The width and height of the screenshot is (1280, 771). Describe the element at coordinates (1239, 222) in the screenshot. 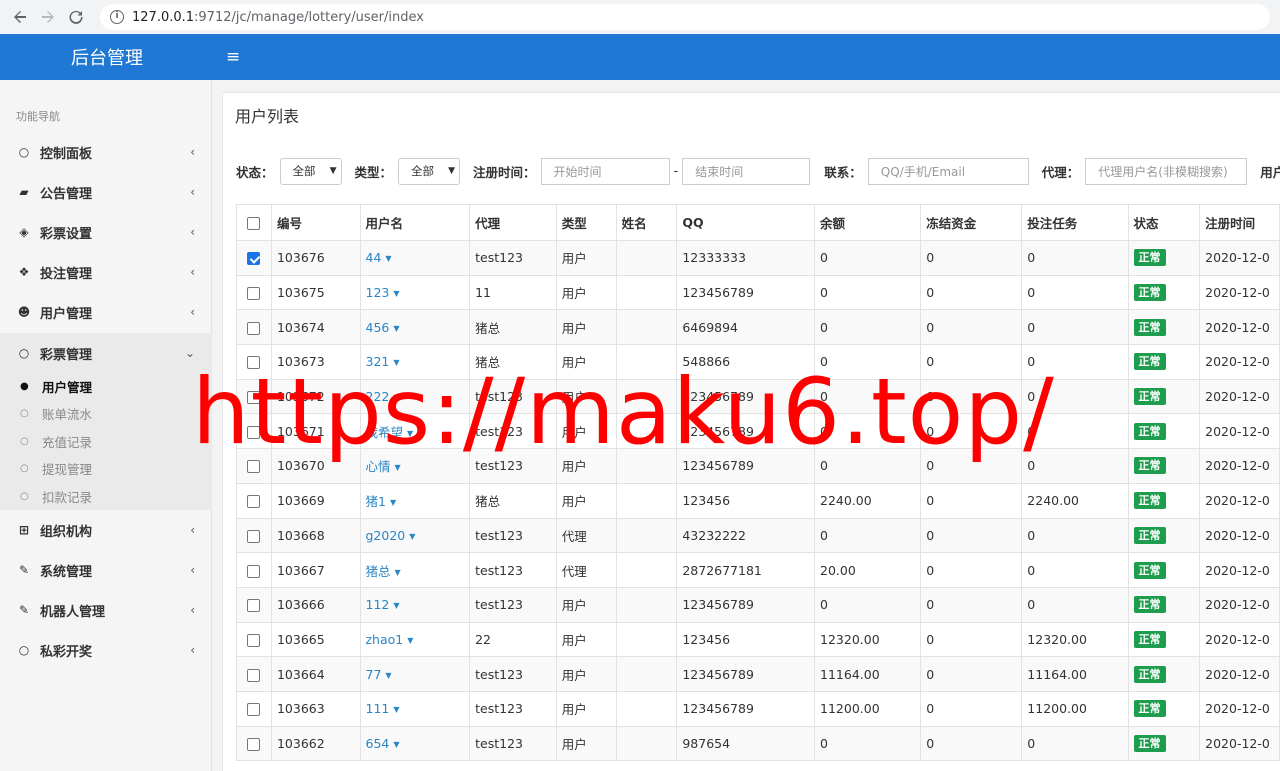

I see `col-reg-time: 注册时间` at that location.